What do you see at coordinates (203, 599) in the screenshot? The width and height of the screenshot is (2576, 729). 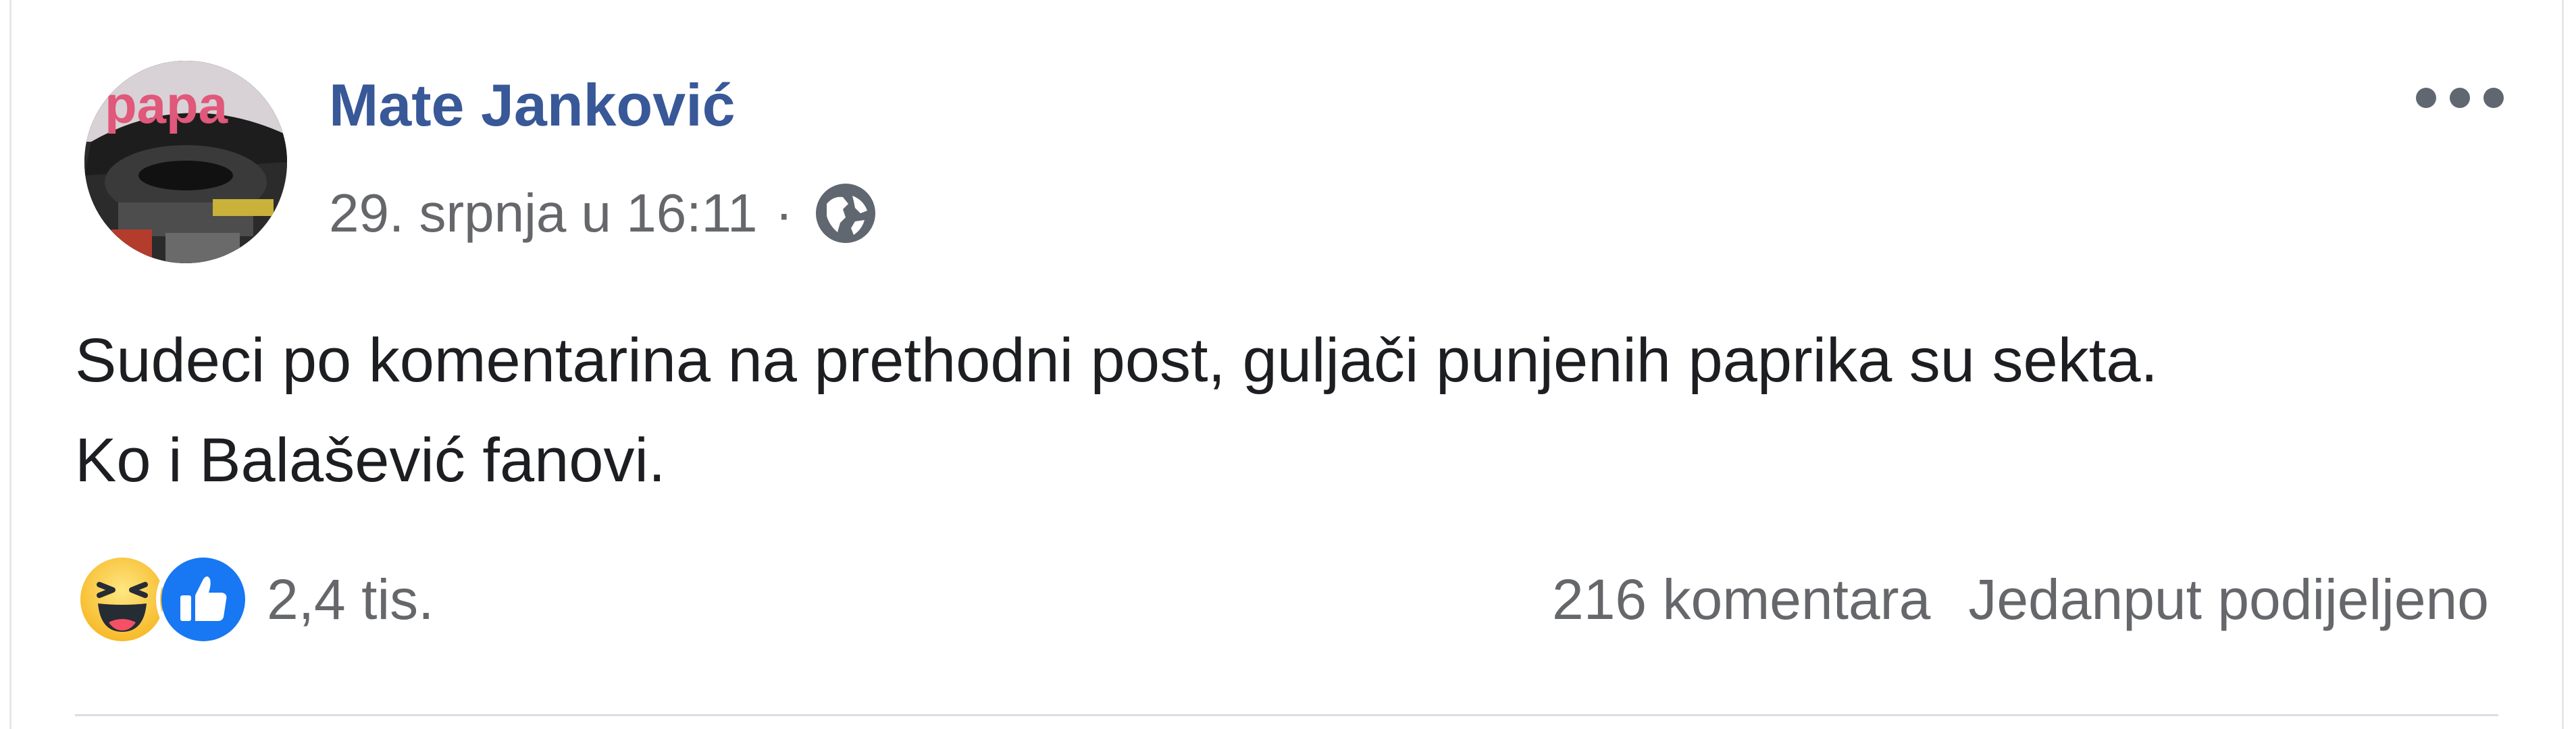 I see `like-icon` at bounding box center [203, 599].